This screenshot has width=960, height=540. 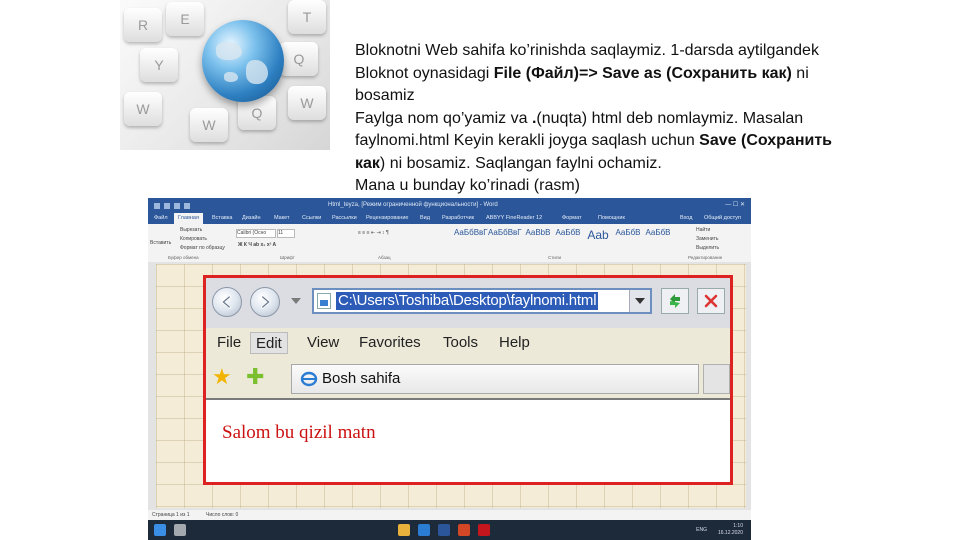 I want to click on tab-design: Дизайн, so click(x=251, y=218).